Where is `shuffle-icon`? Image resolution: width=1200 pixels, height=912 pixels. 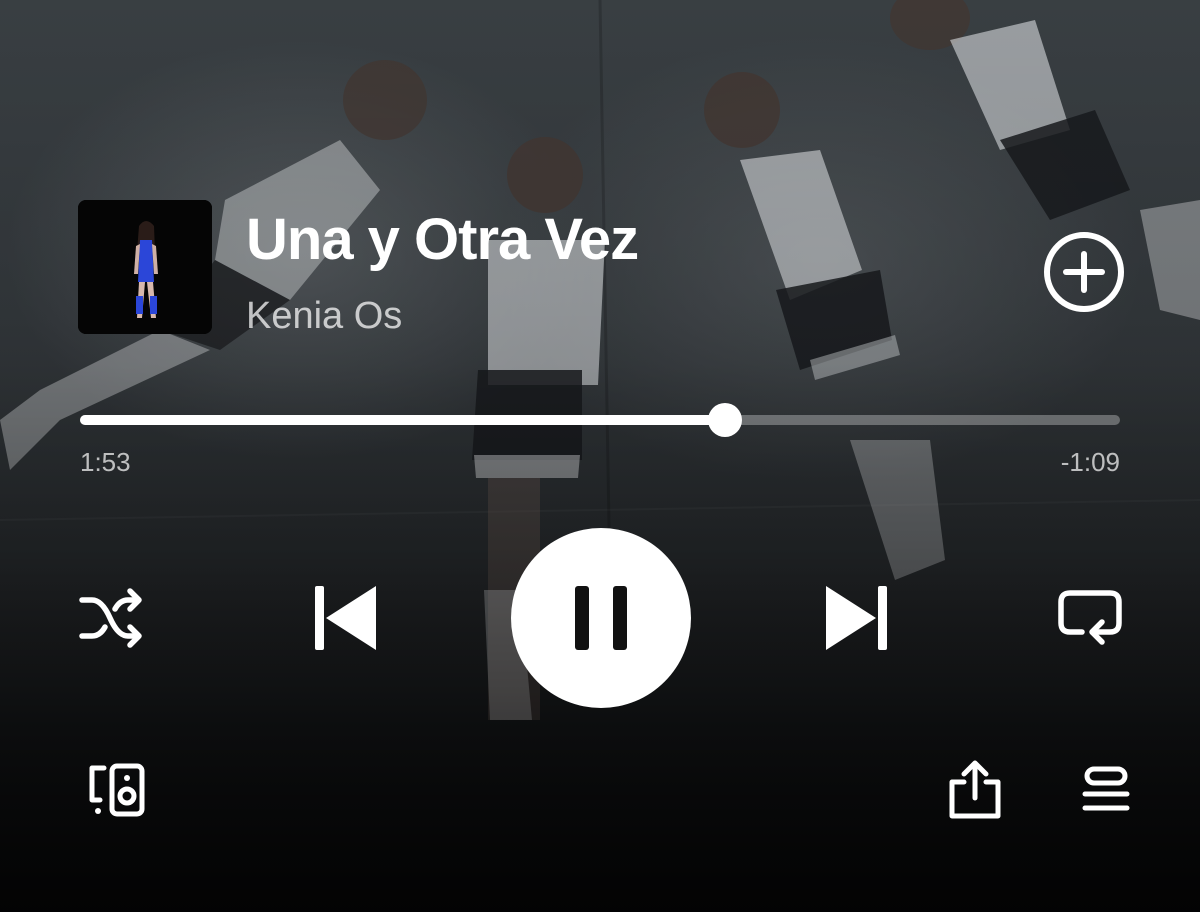 shuffle-icon is located at coordinates (110, 618).